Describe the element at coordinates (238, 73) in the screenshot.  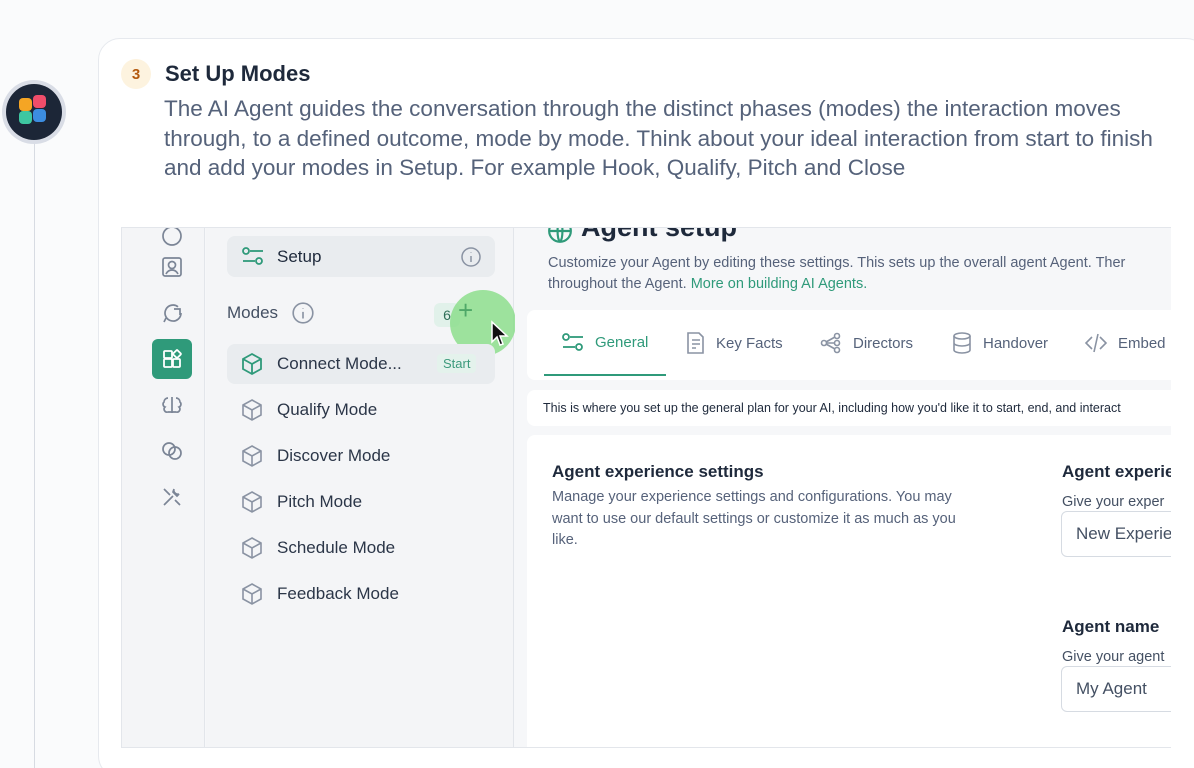
I see `step-title: Set Up Modes` at that location.